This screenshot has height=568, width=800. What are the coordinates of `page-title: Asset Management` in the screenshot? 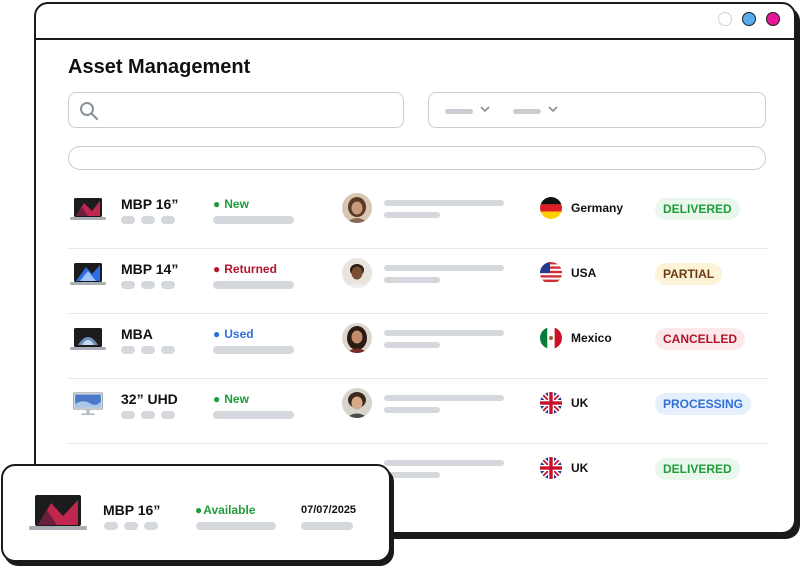 It's located at (159, 67).